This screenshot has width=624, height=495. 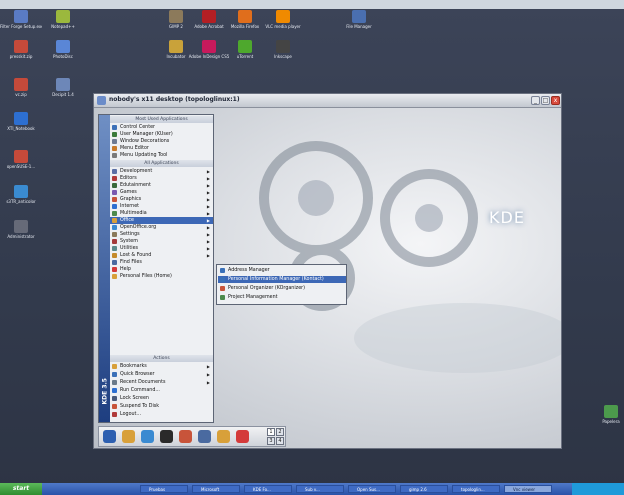 I want to click on menu-item: Office ▶, so click(x=161, y=220).